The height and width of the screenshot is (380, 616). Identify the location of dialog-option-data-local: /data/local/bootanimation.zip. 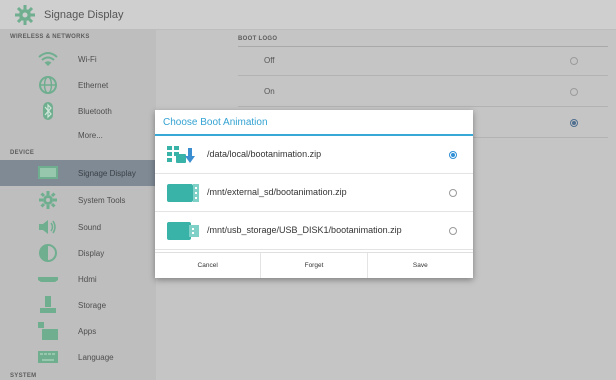
(314, 155).